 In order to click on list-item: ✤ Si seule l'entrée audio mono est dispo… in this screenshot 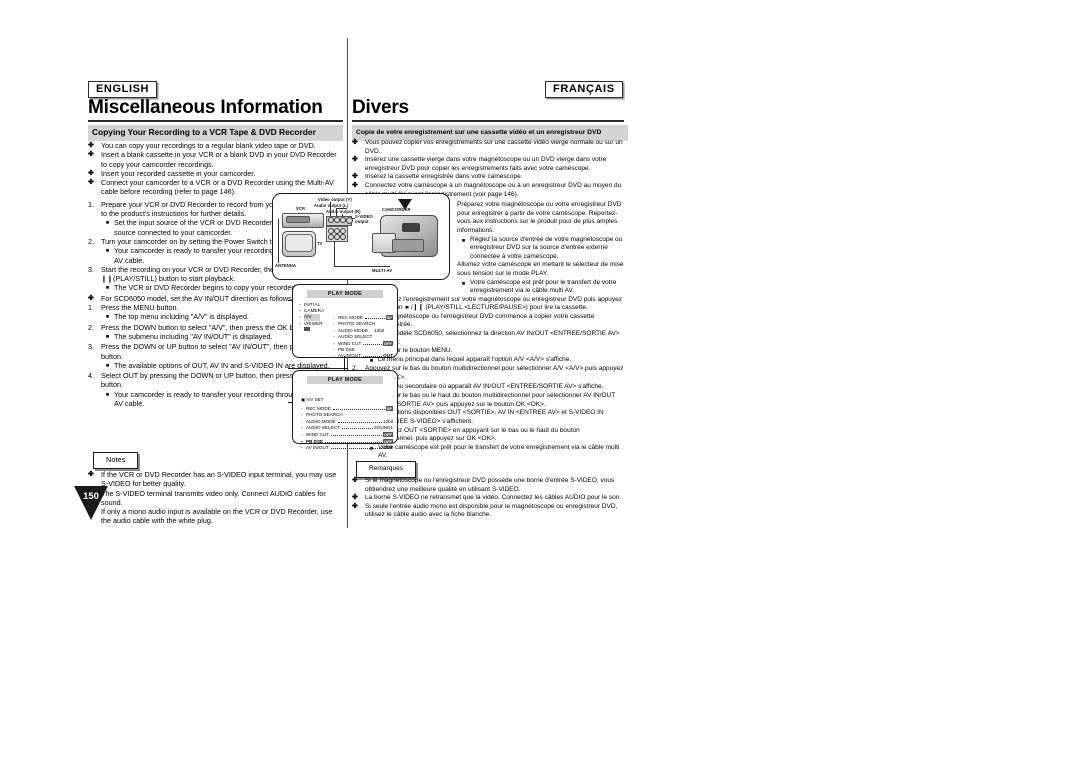, I will do `click(485, 510)`.